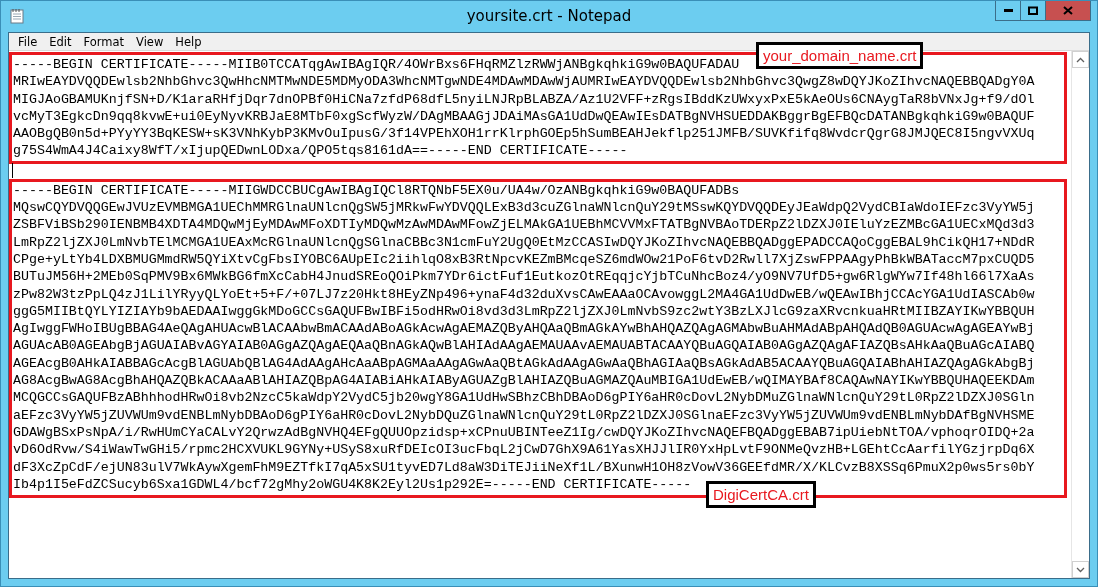 This screenshot has width=1098, height=587. I want to click on notepad-icon, so click(17, 16).